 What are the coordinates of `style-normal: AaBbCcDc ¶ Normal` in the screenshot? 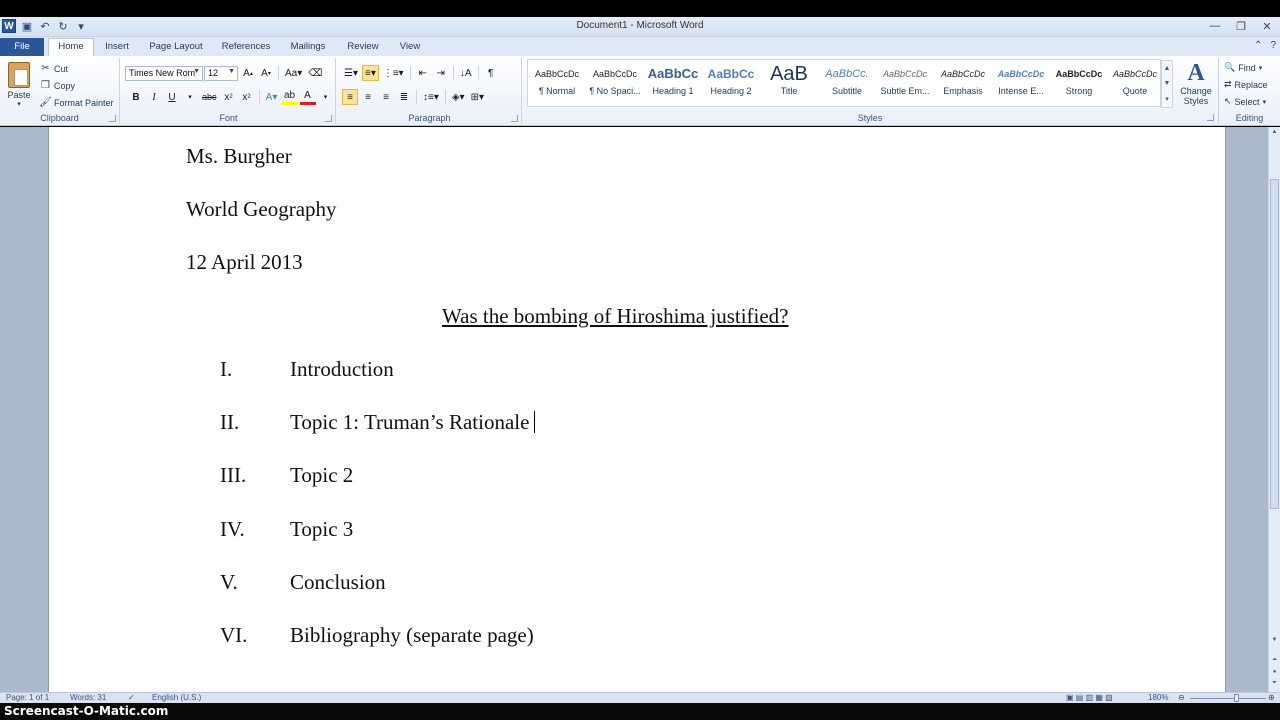 It's located at (557, 83).